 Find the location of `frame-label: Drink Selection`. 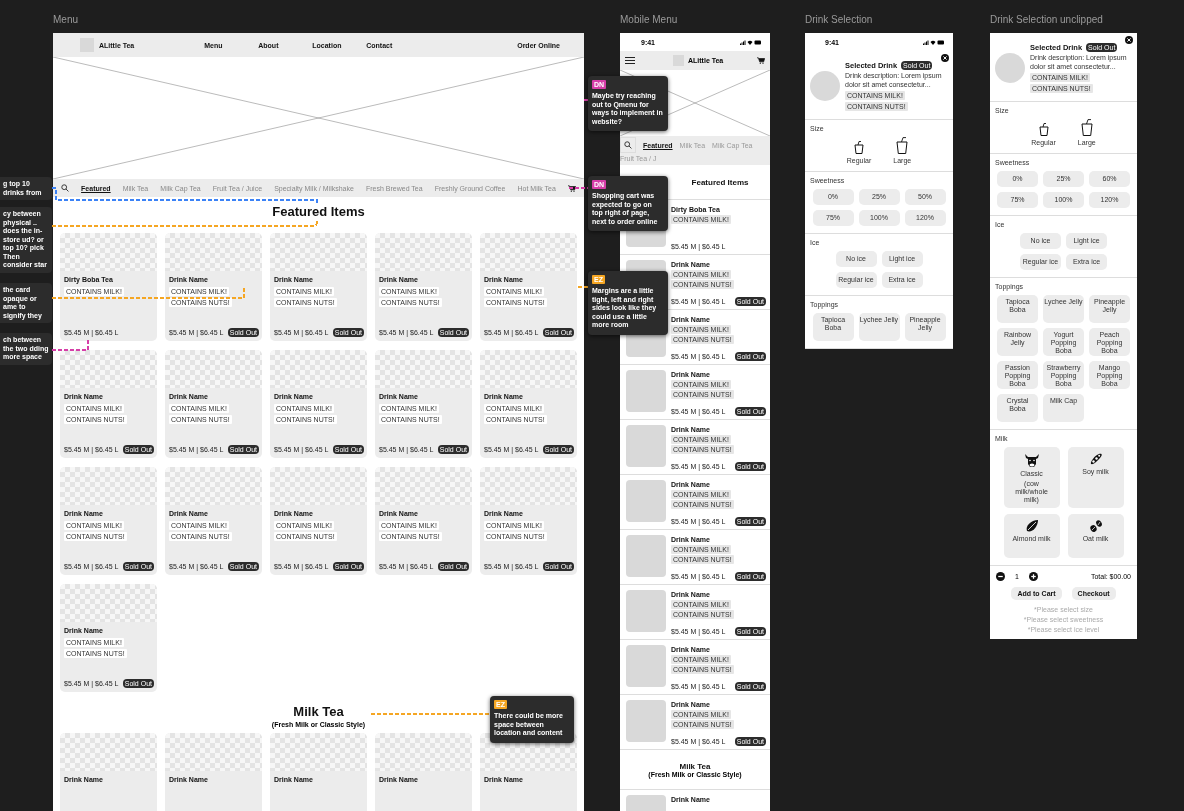

frame-label: Drink Selection is located at coordinates (839, 20).